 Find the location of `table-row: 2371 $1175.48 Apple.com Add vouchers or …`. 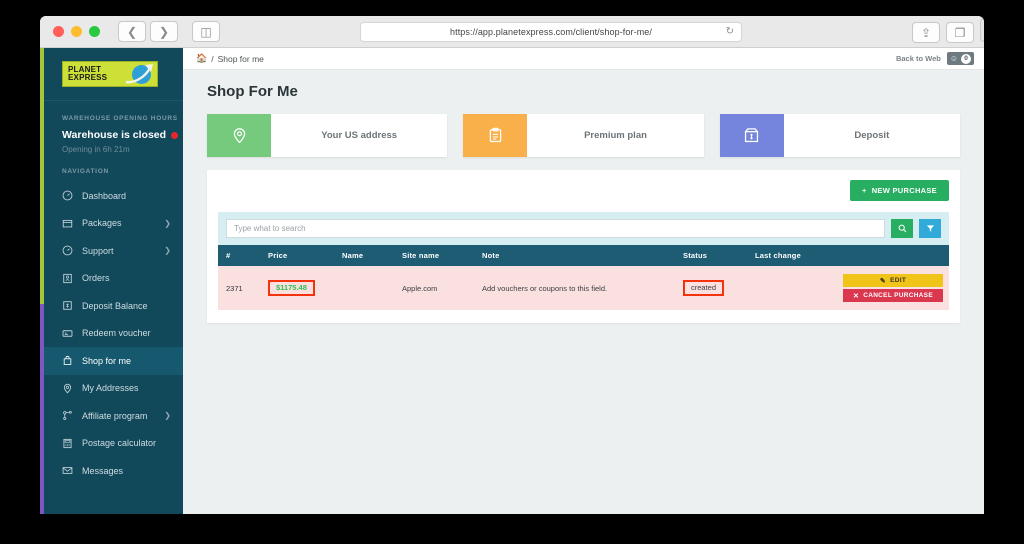

table-row: 2371 $1175.48 Apple.com Add vouchers or … is located at coordinates (583, 288).